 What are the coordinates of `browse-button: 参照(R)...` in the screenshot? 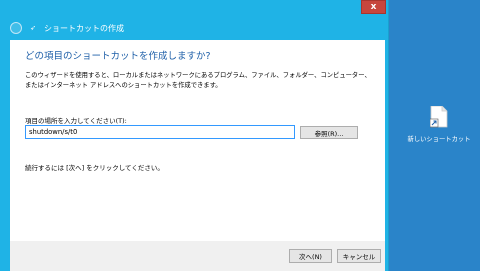 It's located at (329, 132).